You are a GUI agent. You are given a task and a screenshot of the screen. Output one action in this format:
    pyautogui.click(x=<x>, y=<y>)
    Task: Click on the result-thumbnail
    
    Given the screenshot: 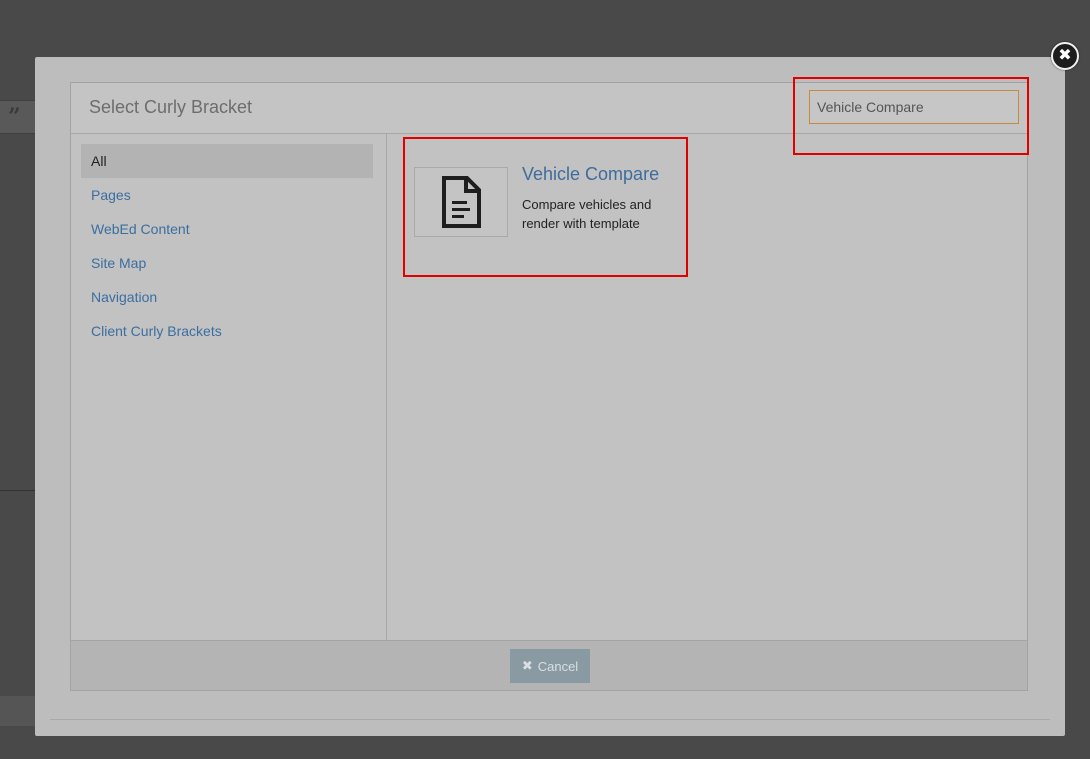 What is the action you would take?
    pyautogui.click(x=461, y=202)
    